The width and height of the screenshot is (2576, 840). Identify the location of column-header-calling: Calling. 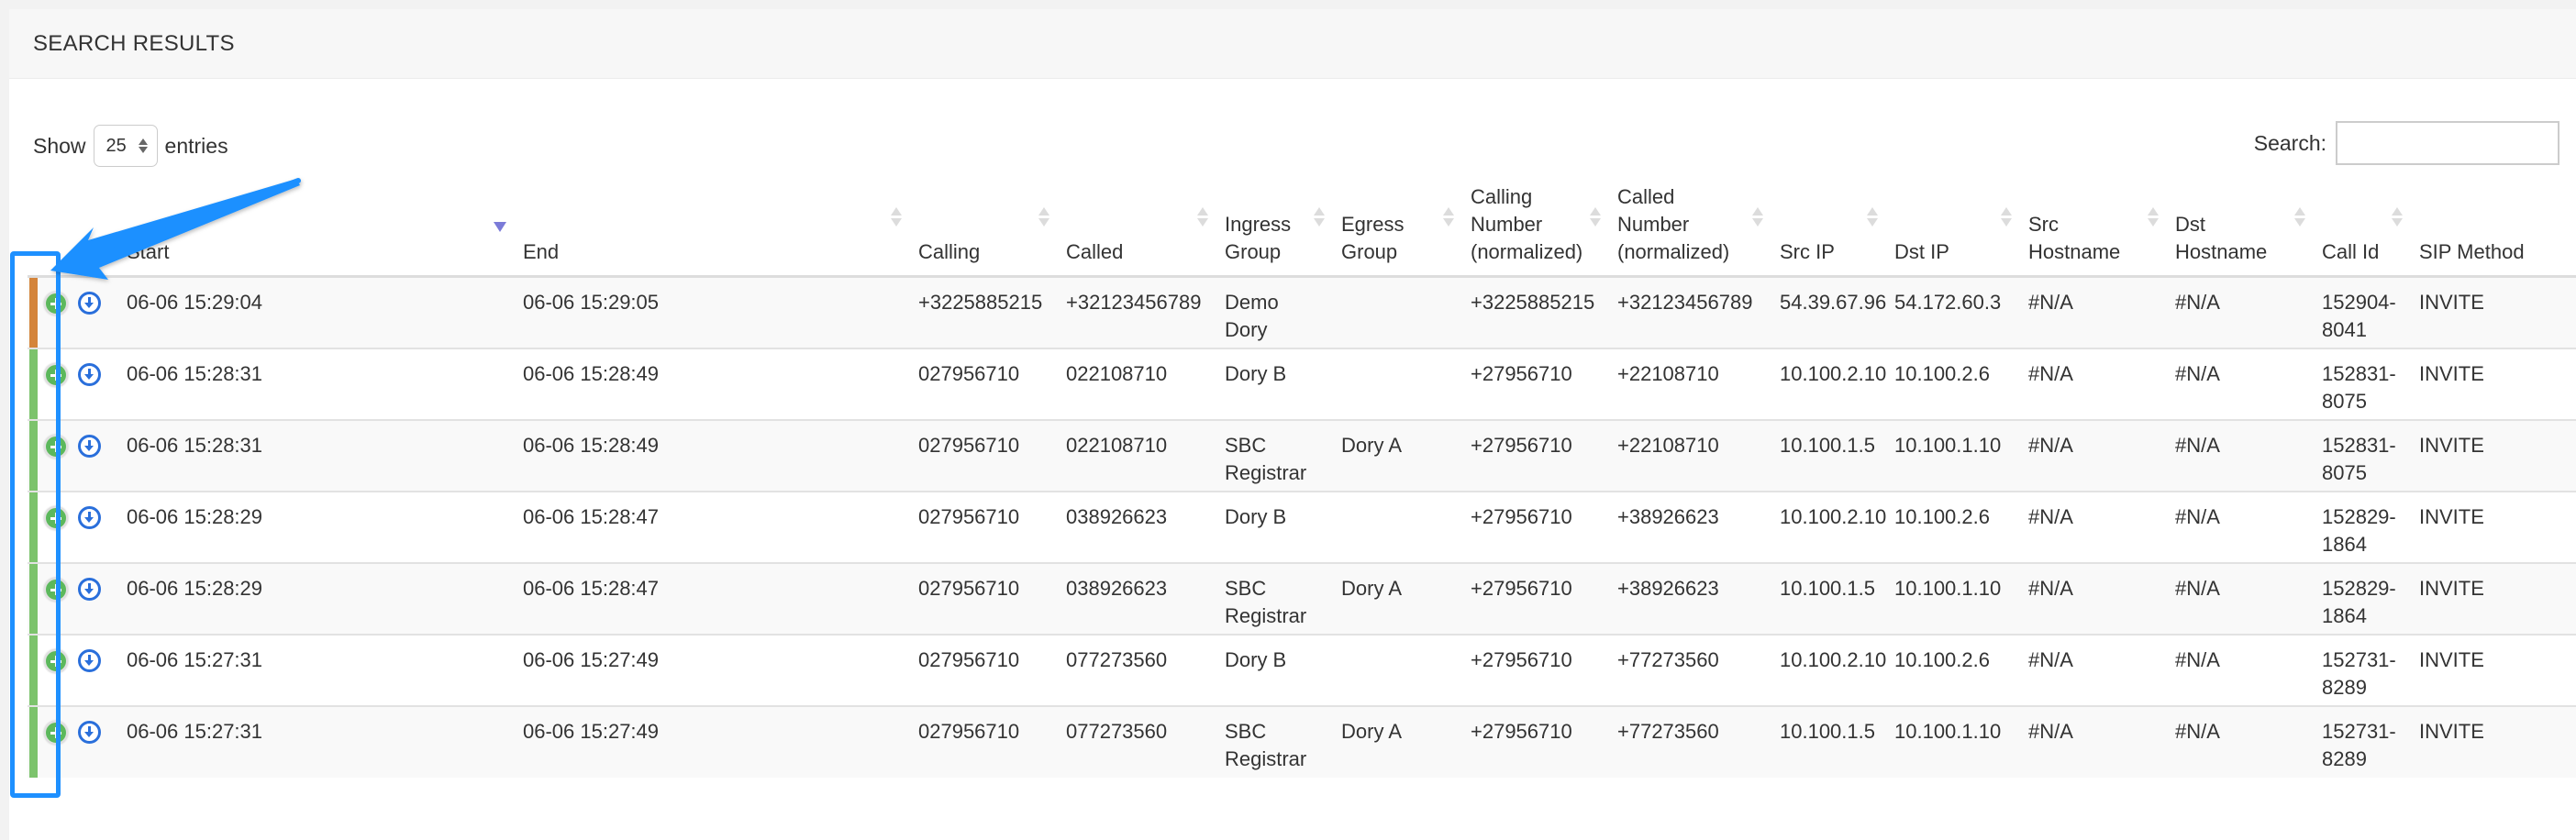
(985, 230).